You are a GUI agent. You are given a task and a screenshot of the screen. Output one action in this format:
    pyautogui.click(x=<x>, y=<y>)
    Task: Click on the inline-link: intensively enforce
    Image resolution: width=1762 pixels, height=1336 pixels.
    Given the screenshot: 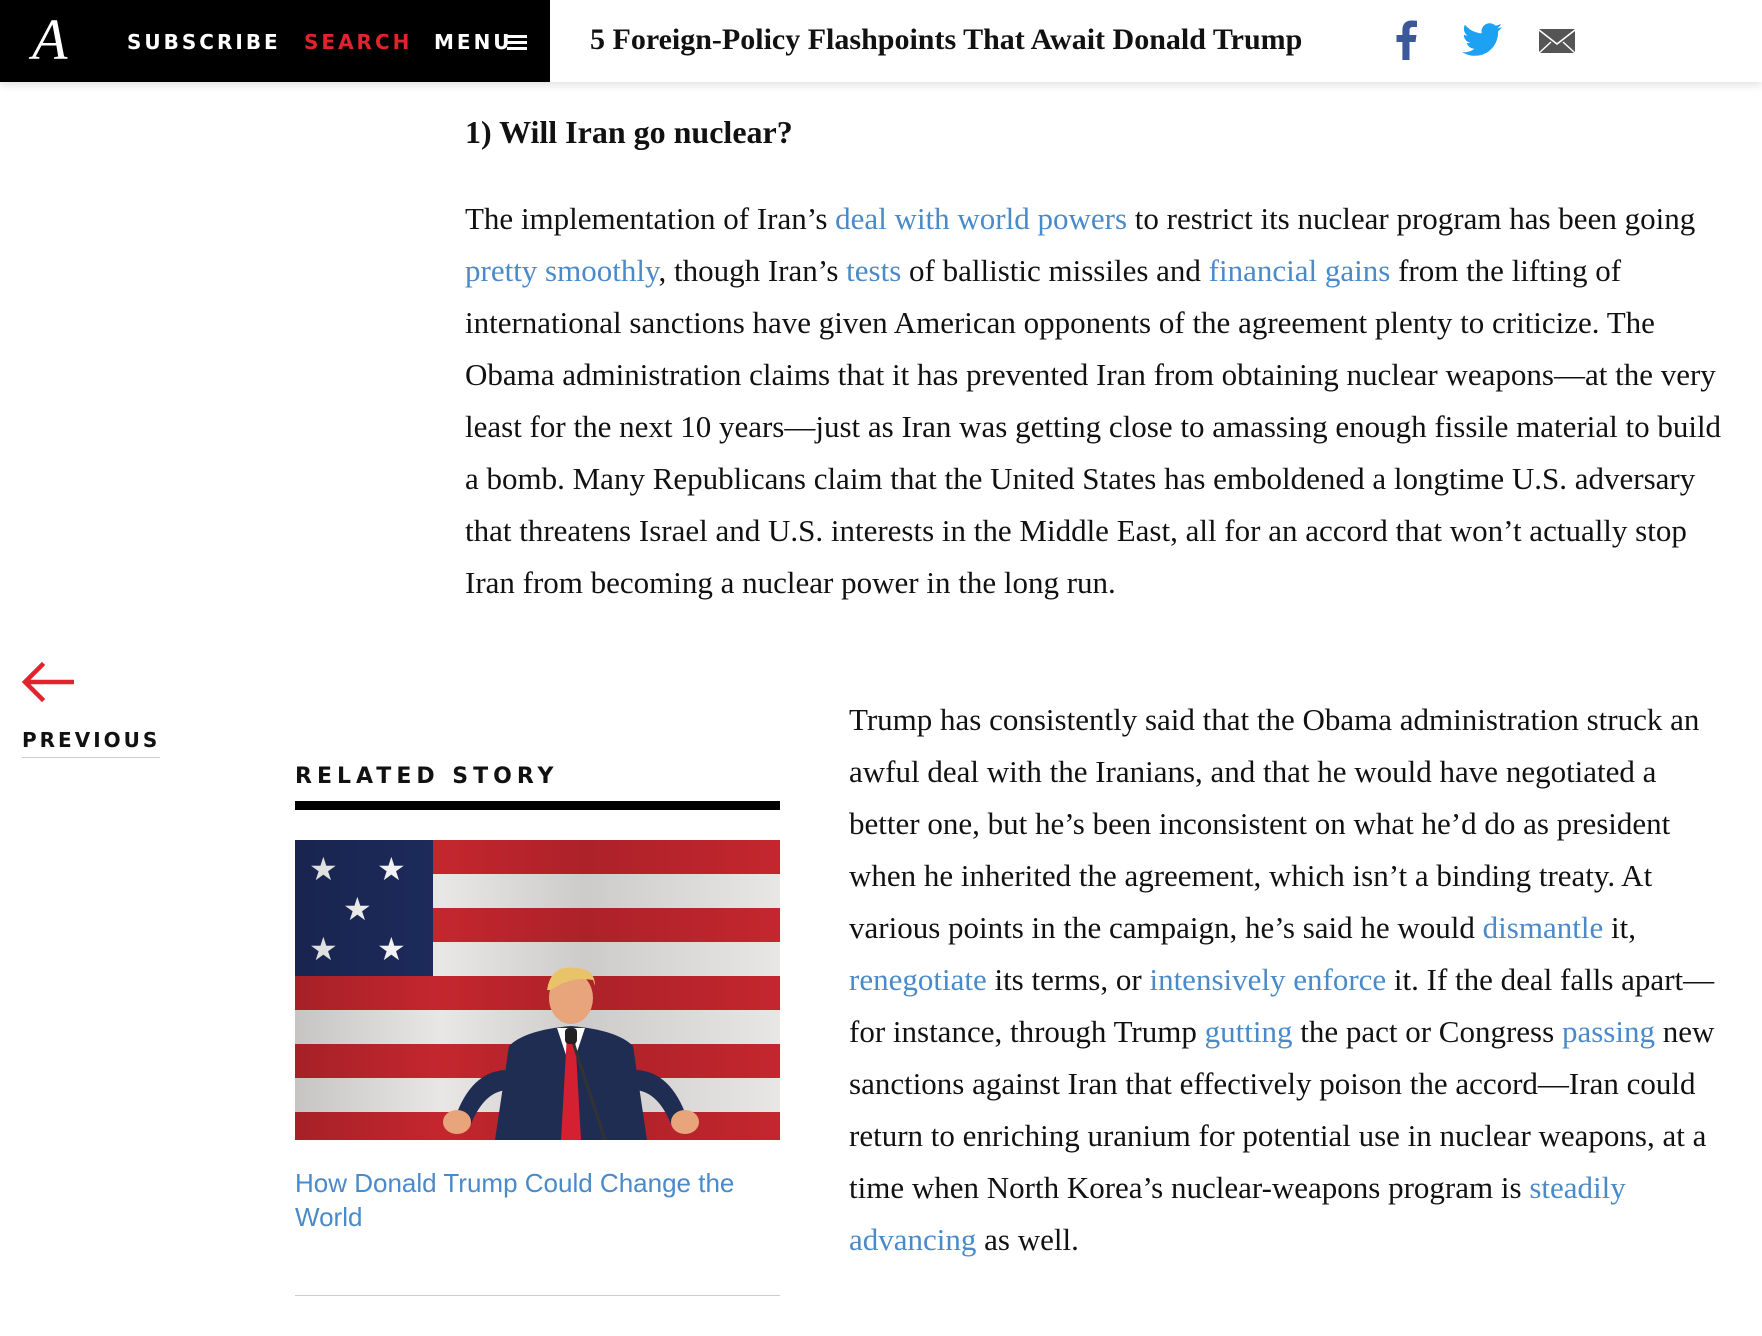 What is the action you would take?
    pyautogui.click(x=1267, y=979)
    